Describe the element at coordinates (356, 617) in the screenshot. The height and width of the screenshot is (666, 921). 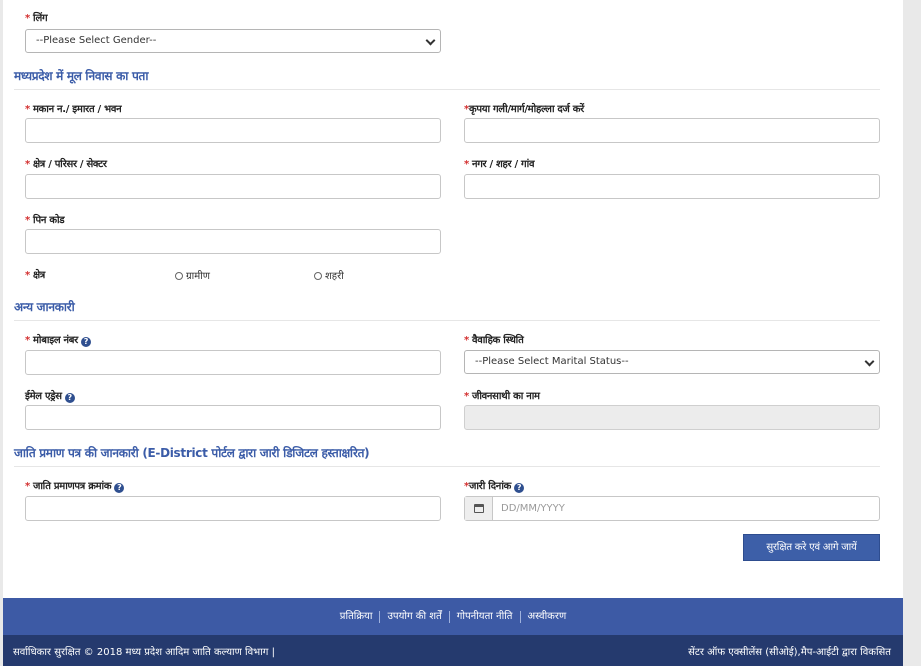
I see `footer-link-feedback: प्रतिक्रिया` at that location.